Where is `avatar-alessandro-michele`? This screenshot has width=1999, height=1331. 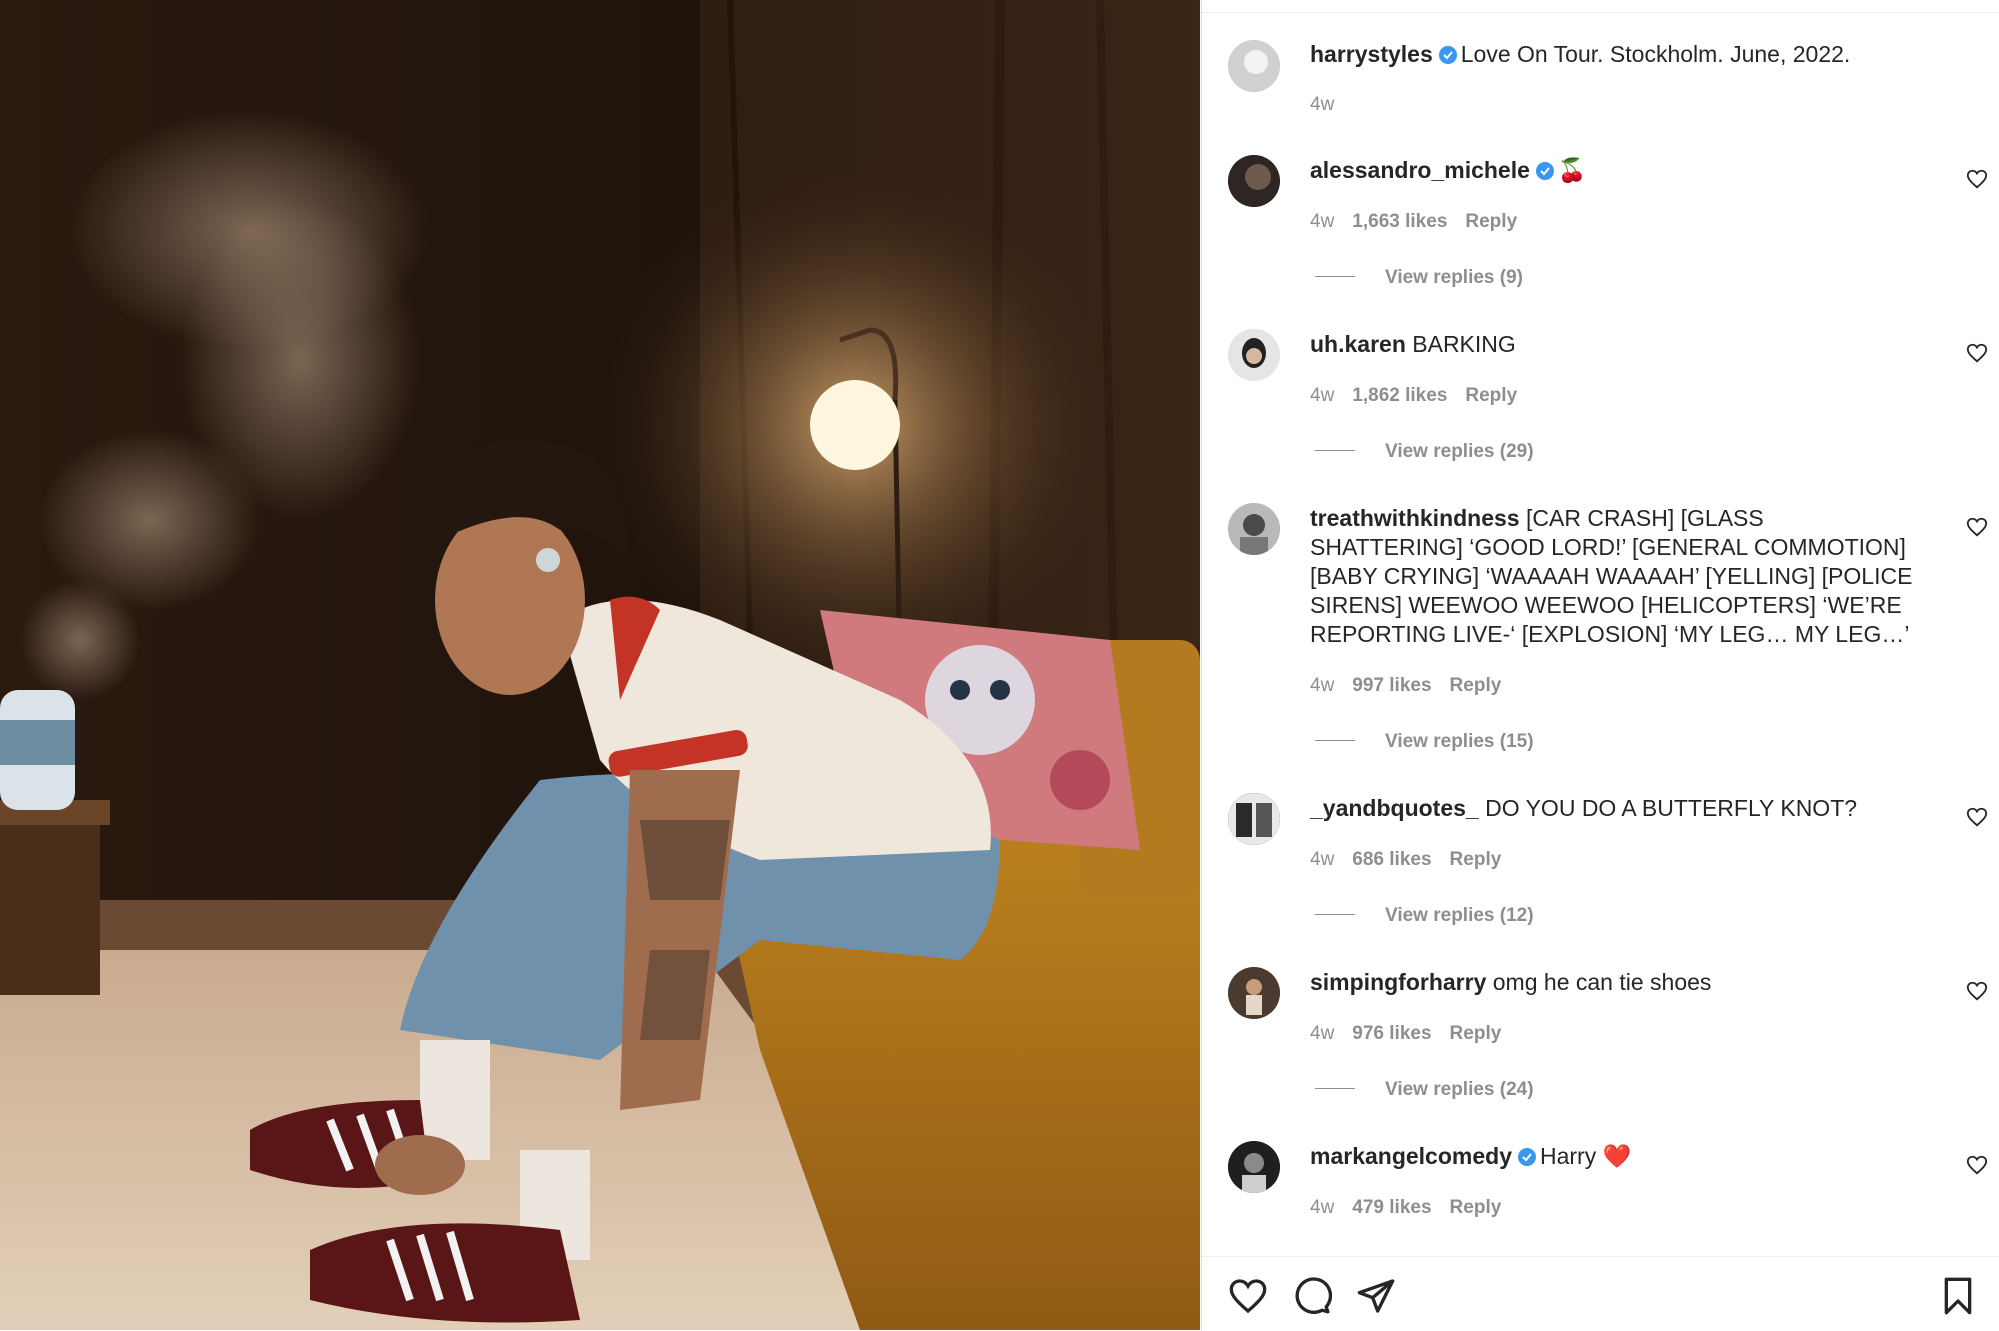 avatar-alessandro-michele is located at coordinates (1254, 181).